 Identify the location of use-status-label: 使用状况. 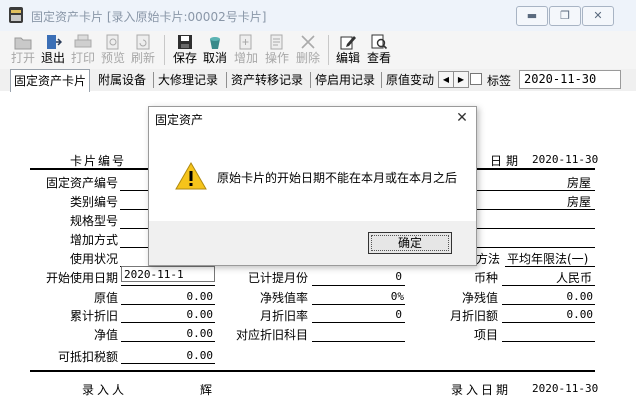
(93, 259).